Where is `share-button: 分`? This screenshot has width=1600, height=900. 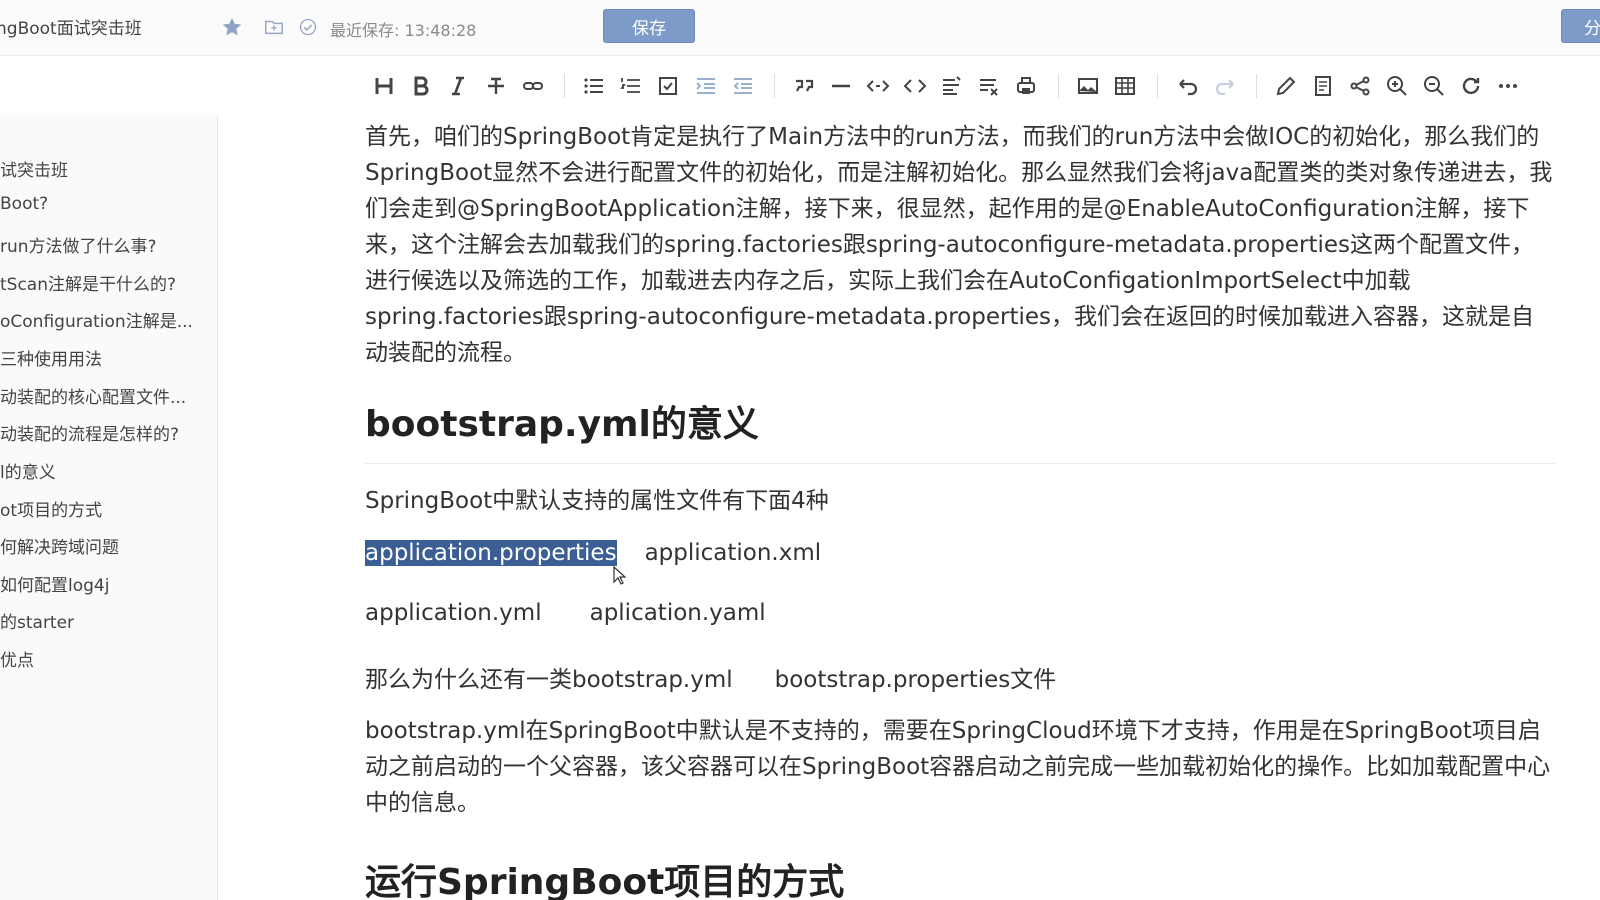
share-button: 分 is located at coordinates (1580, 26).